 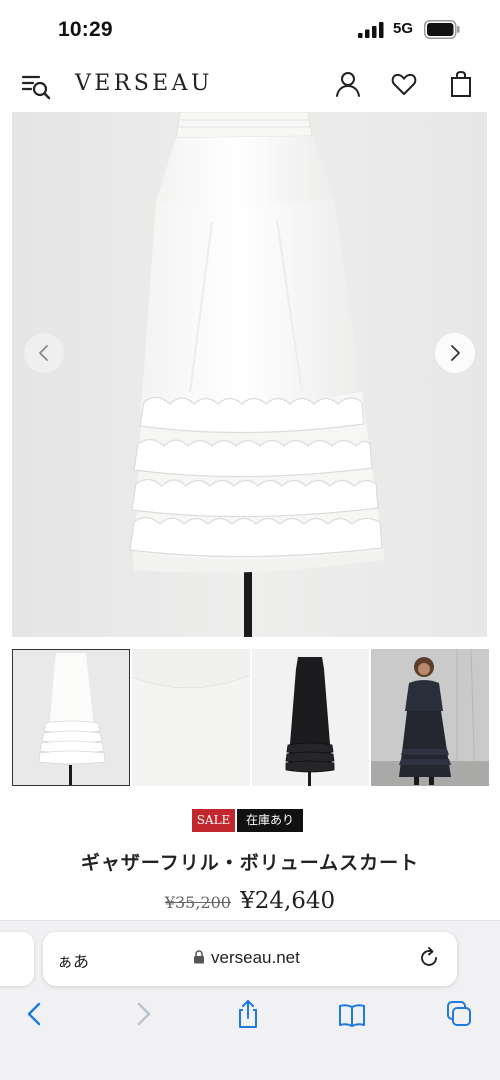 What do you see at coordinates (255, 957) in the screenshot?
I see `url-text: verseau.net` at bounding box center [255, 957].